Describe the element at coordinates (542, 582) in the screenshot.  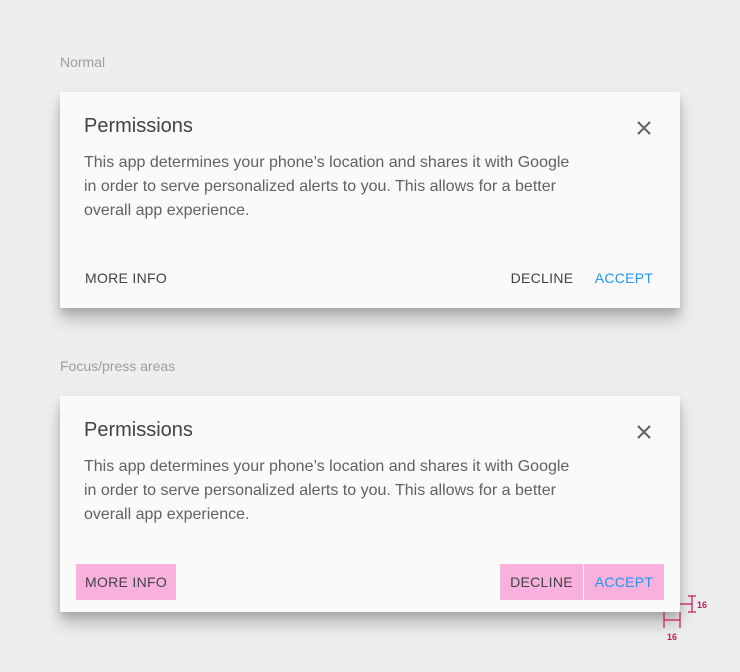
I see `decline-button-focus-area: DECLINE` at that location.